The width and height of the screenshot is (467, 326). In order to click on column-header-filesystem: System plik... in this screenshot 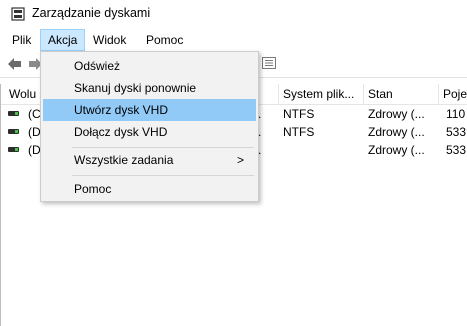, I will do `click(321, 94)`.